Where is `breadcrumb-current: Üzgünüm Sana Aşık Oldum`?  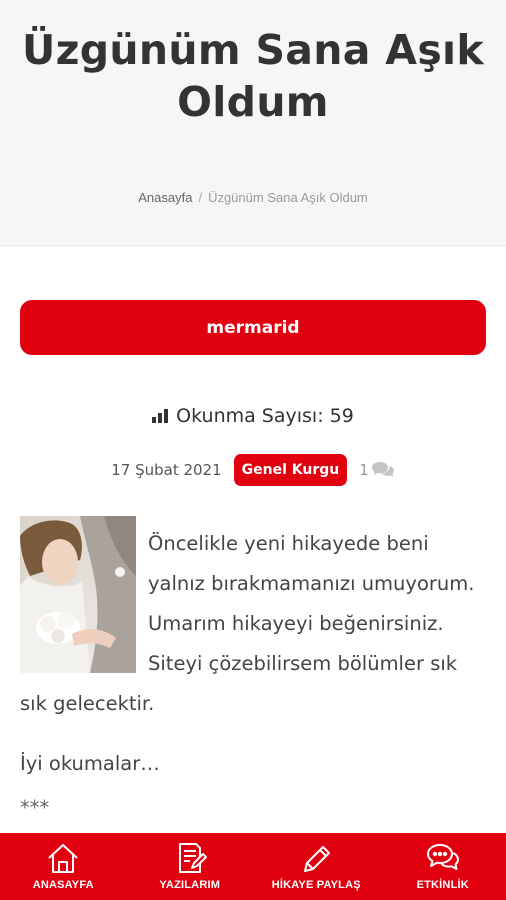
breadcrumb-current: Üzgünüm Sana Aşık Oldum is located at coordinates (288, 197).